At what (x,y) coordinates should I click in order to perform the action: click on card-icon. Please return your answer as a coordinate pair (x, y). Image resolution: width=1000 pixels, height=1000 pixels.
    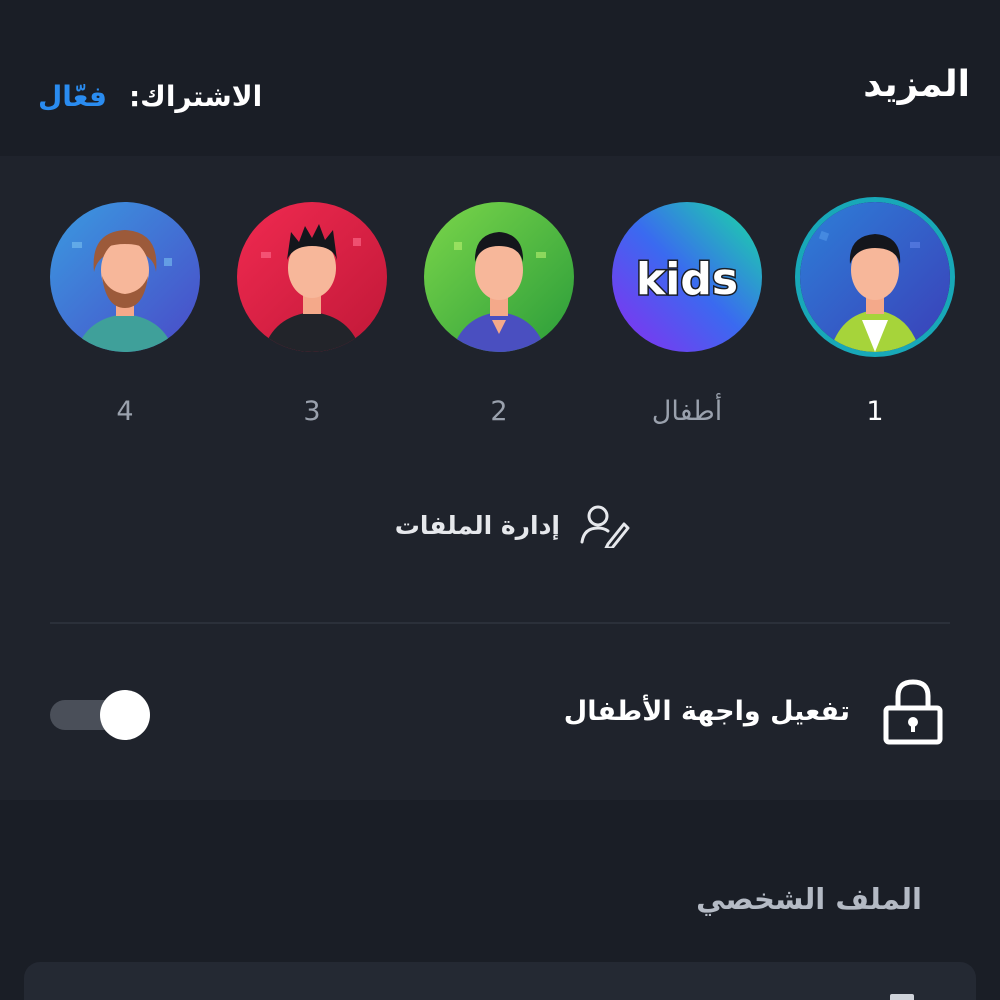
    Looking at the image, I should click on (902, 997).